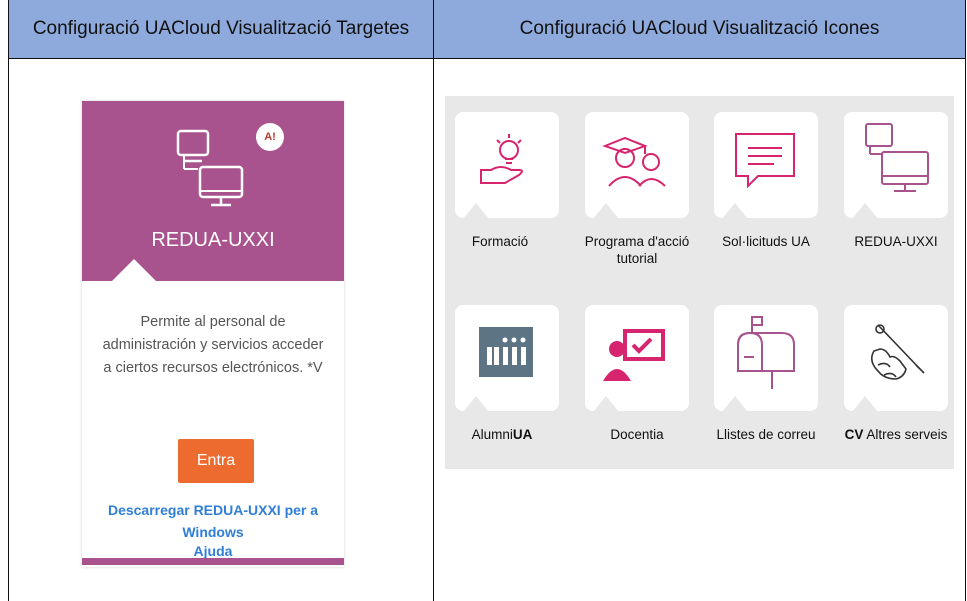  What do you see at coordinates (766, 358) in the screenshot?
I see `tile-llistes-correu` at bounding box center [766, 358].